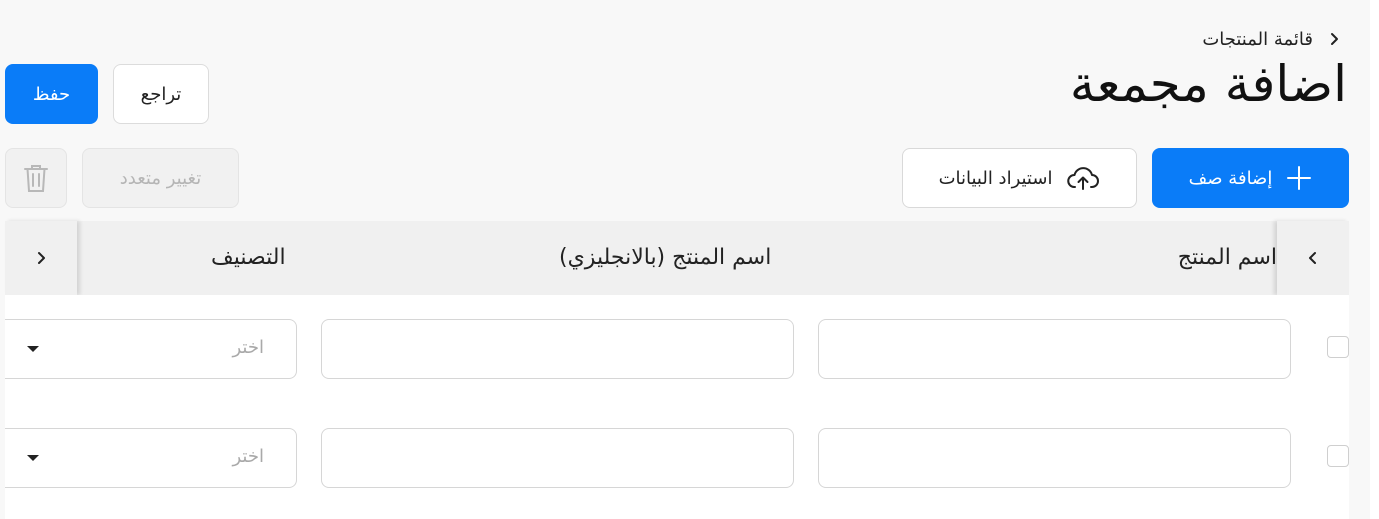 The width and height of the screenshot is (1379, 519). What do you see at coordinates (1208, 84) in the screenshot?
I see `page-title: اضافة مجمعة` at bounding box center [1208, 84].